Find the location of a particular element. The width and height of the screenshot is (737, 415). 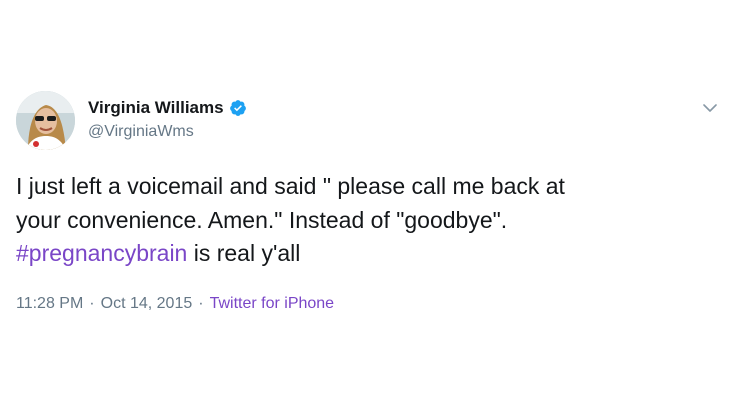

tweet-text-tail: is real y'all is located at coordinates (244, 253).